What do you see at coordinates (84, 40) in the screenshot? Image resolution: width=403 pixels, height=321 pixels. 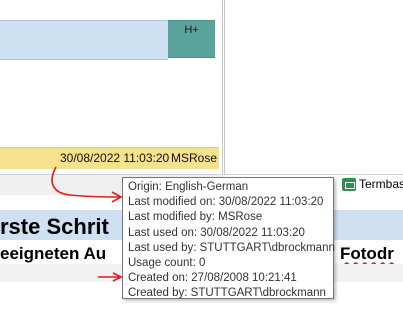 I see `segment-row` at bounding box center [84, 40].